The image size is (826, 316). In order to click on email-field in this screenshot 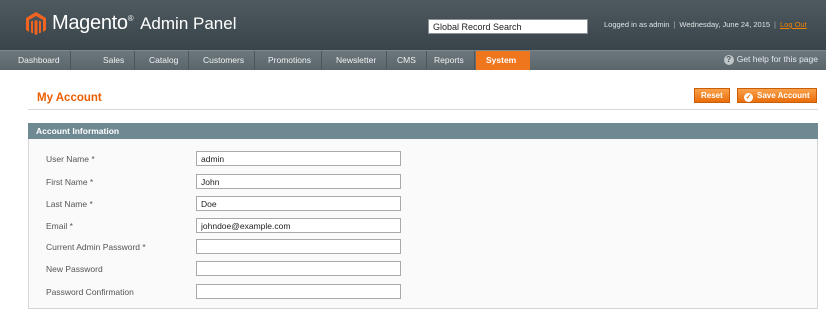, I will do `click(298, 225)`.